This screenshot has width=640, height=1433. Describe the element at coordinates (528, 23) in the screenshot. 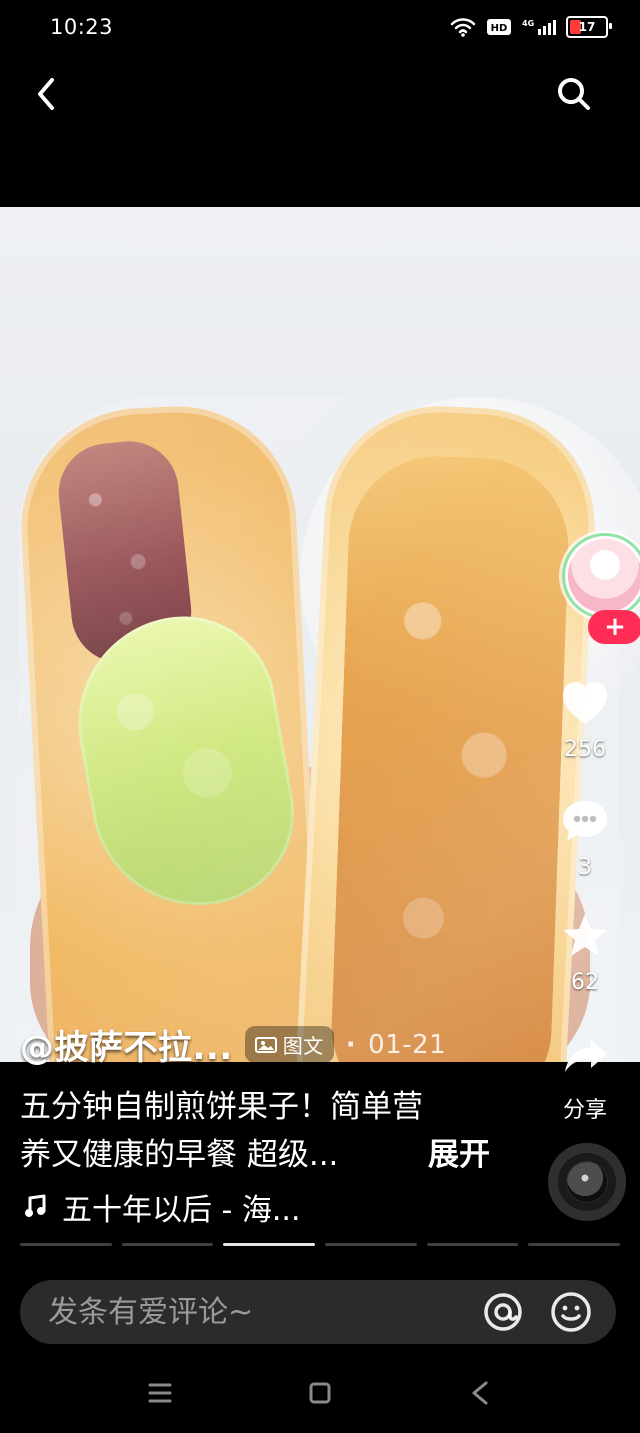

I see `svg-text: 4G` at that location.